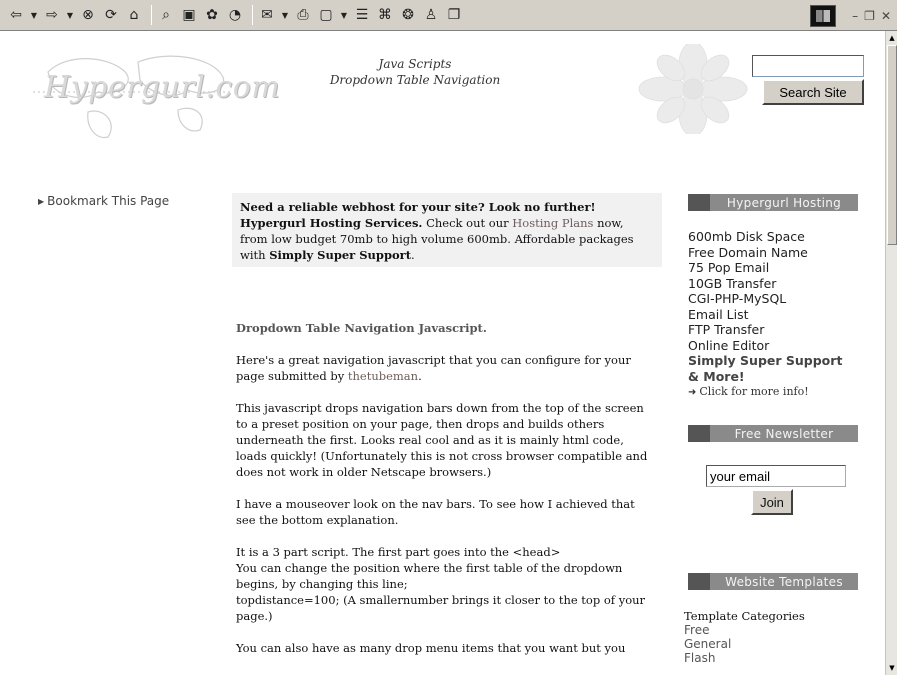 Image resolution: width=897 pixels, height=675 pixels. What do you see at coordinates (415, 64) in the screenshot?
I see `page-title-line1: Java Scripts` at bounding box center [415, 64].